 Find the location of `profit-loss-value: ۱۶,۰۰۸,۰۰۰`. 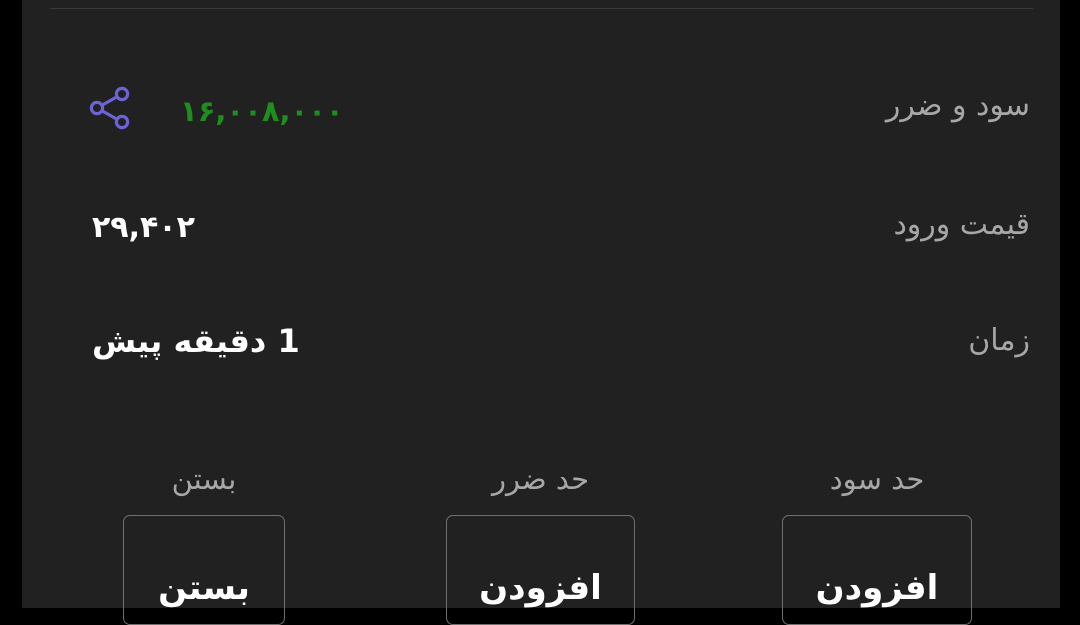

profit-loss-value: ۱۶,۰۰۸,۰۰۰ is located at coordinates (262, 111).